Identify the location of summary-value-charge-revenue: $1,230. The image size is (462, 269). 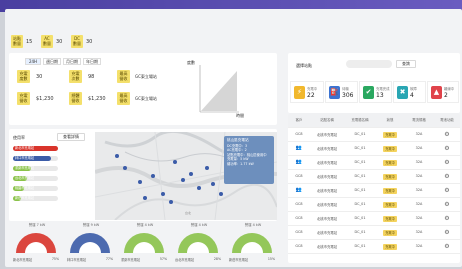
(45, 99).